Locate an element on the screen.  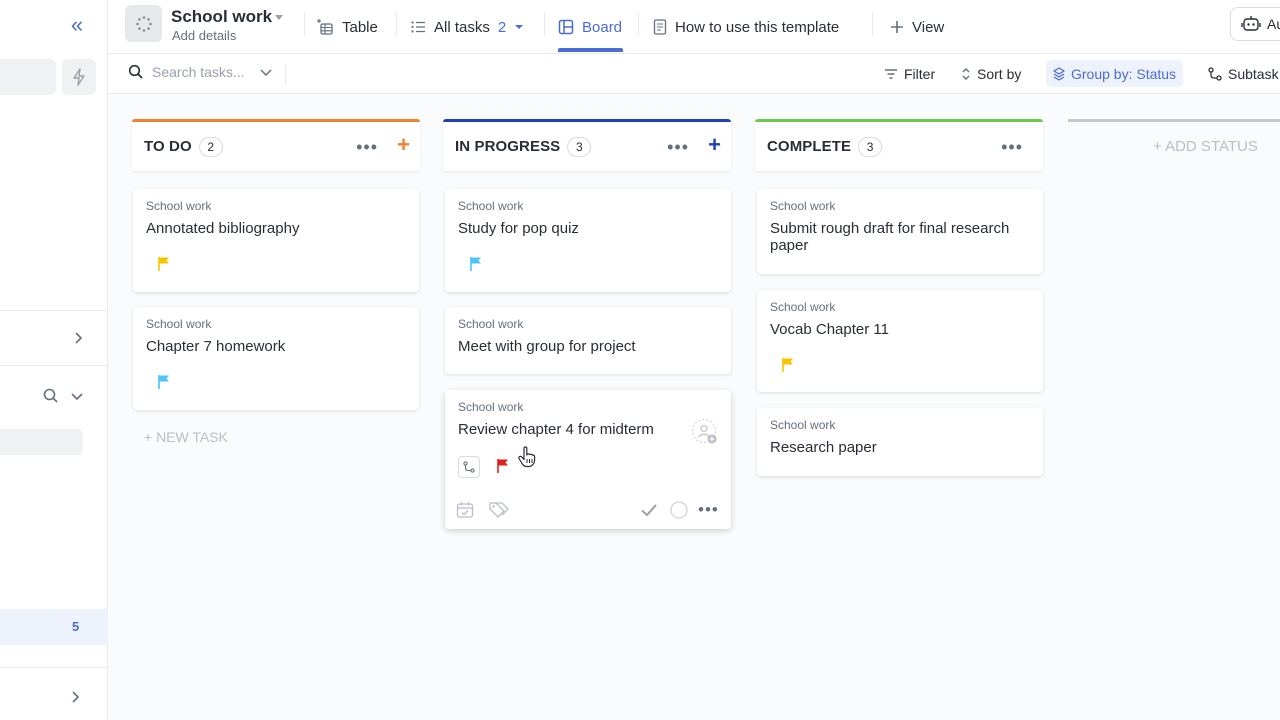
tab-label: All tasks is located at coordinates (462, 27).